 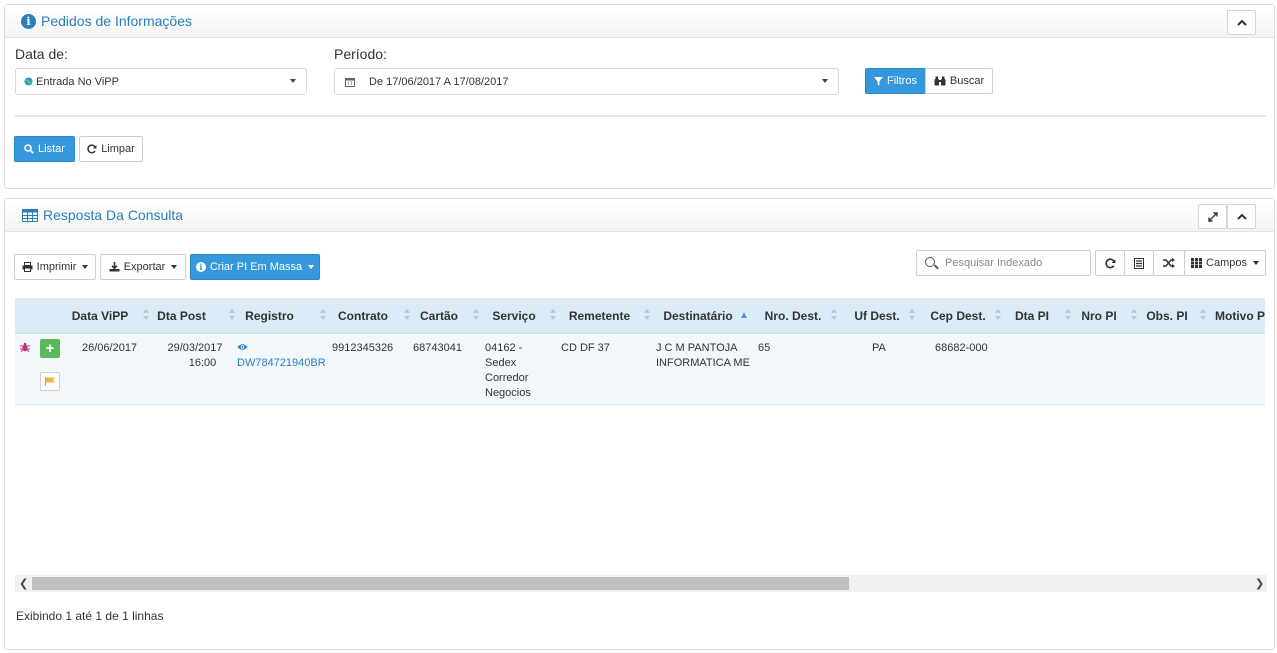 What do you see at coordinates (961, 348) in the screenshot?
I see `cell-cep-dest: 68682-000` at bounding box center [961, 348].